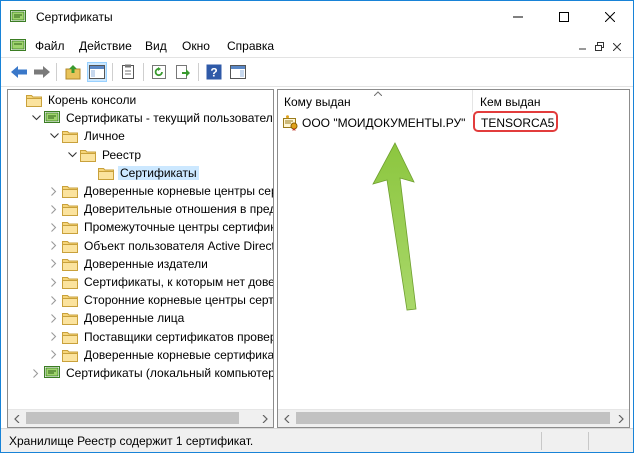  I want to click on menu-help: Справка, so click(250, 46).